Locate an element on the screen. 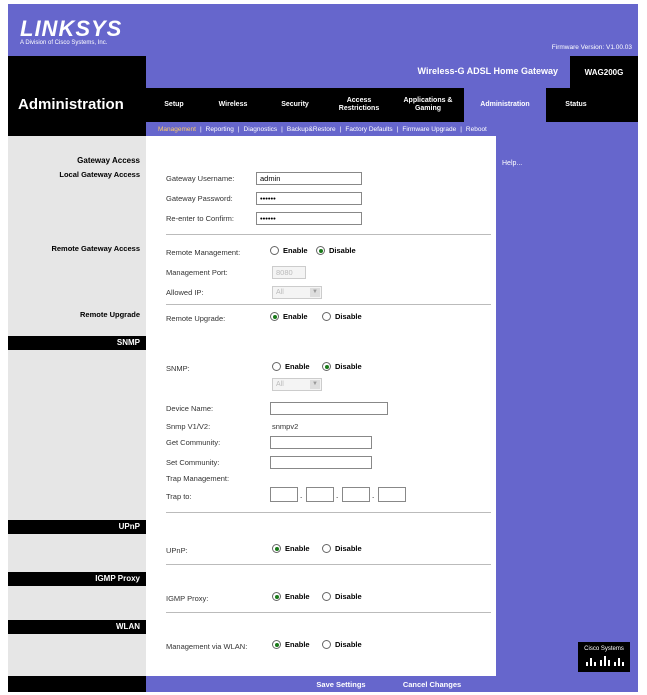 The image size is (647, 695). tab-status: Status is located at coordinates (576, 105).